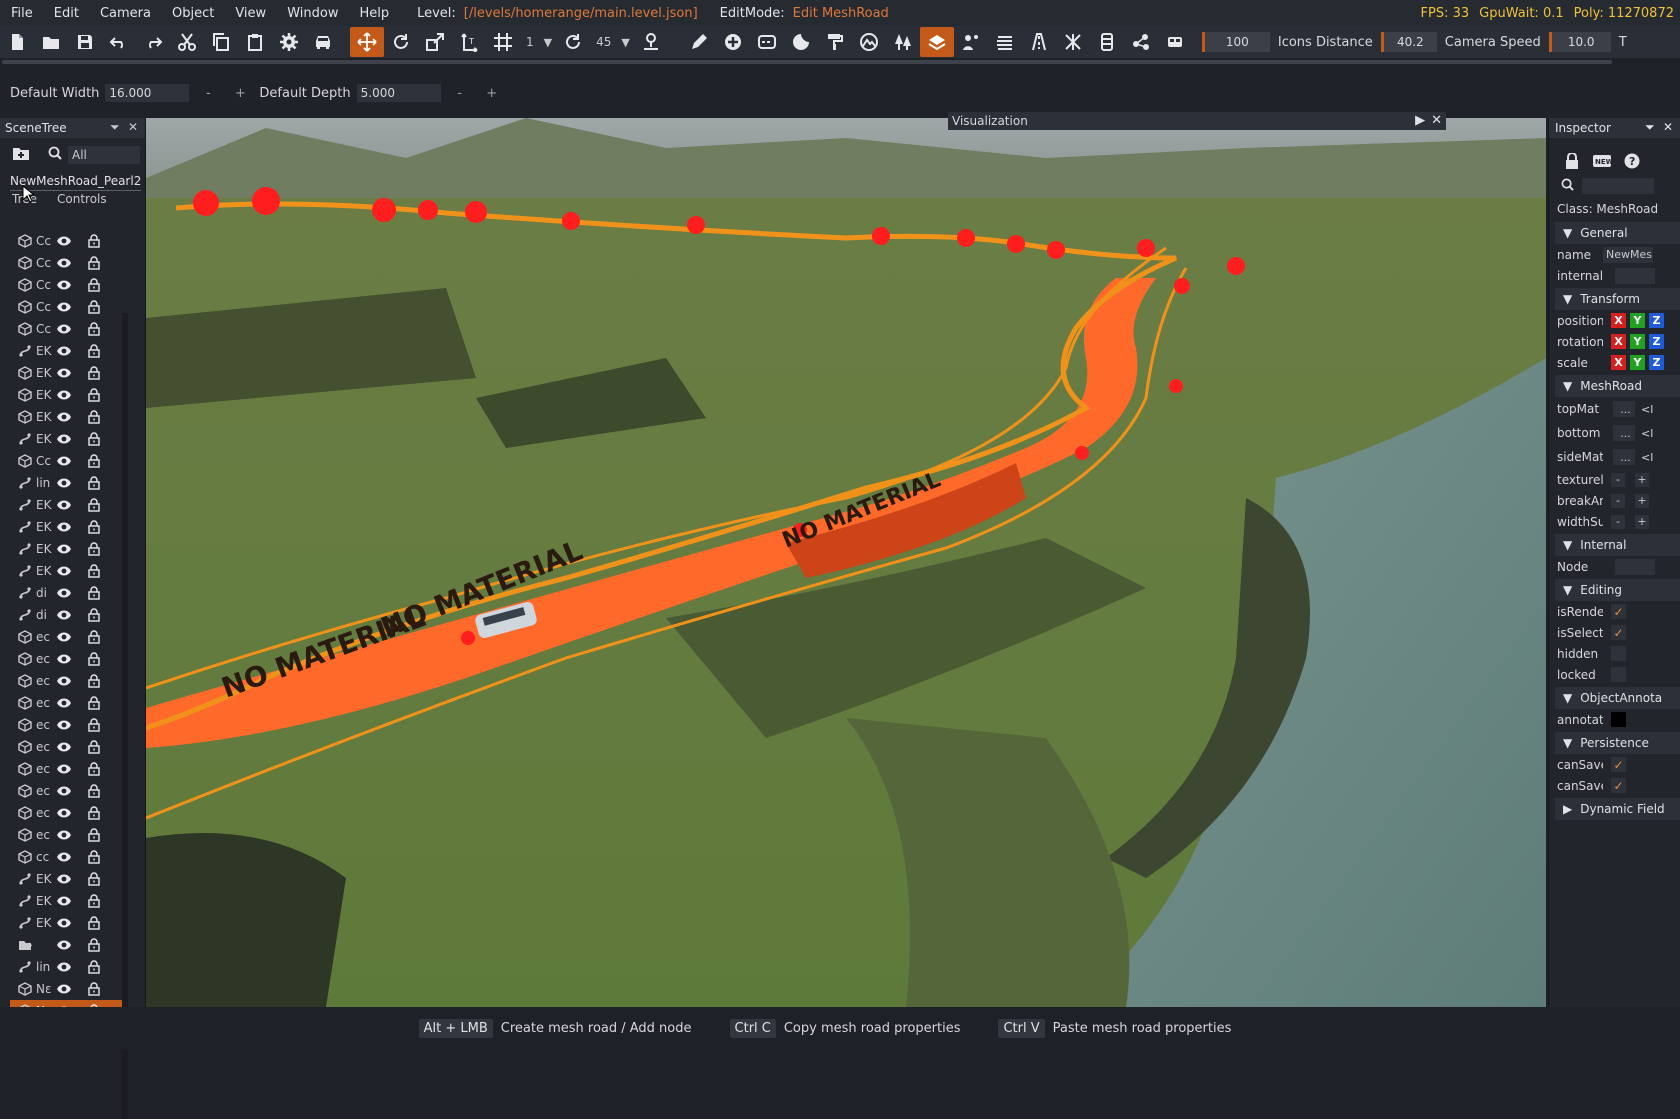 The width and height of the screenshot is (1680, 1119). Describe the element at coordinates (187, 42) in the screenshot. I see `cut-icon` at that location.